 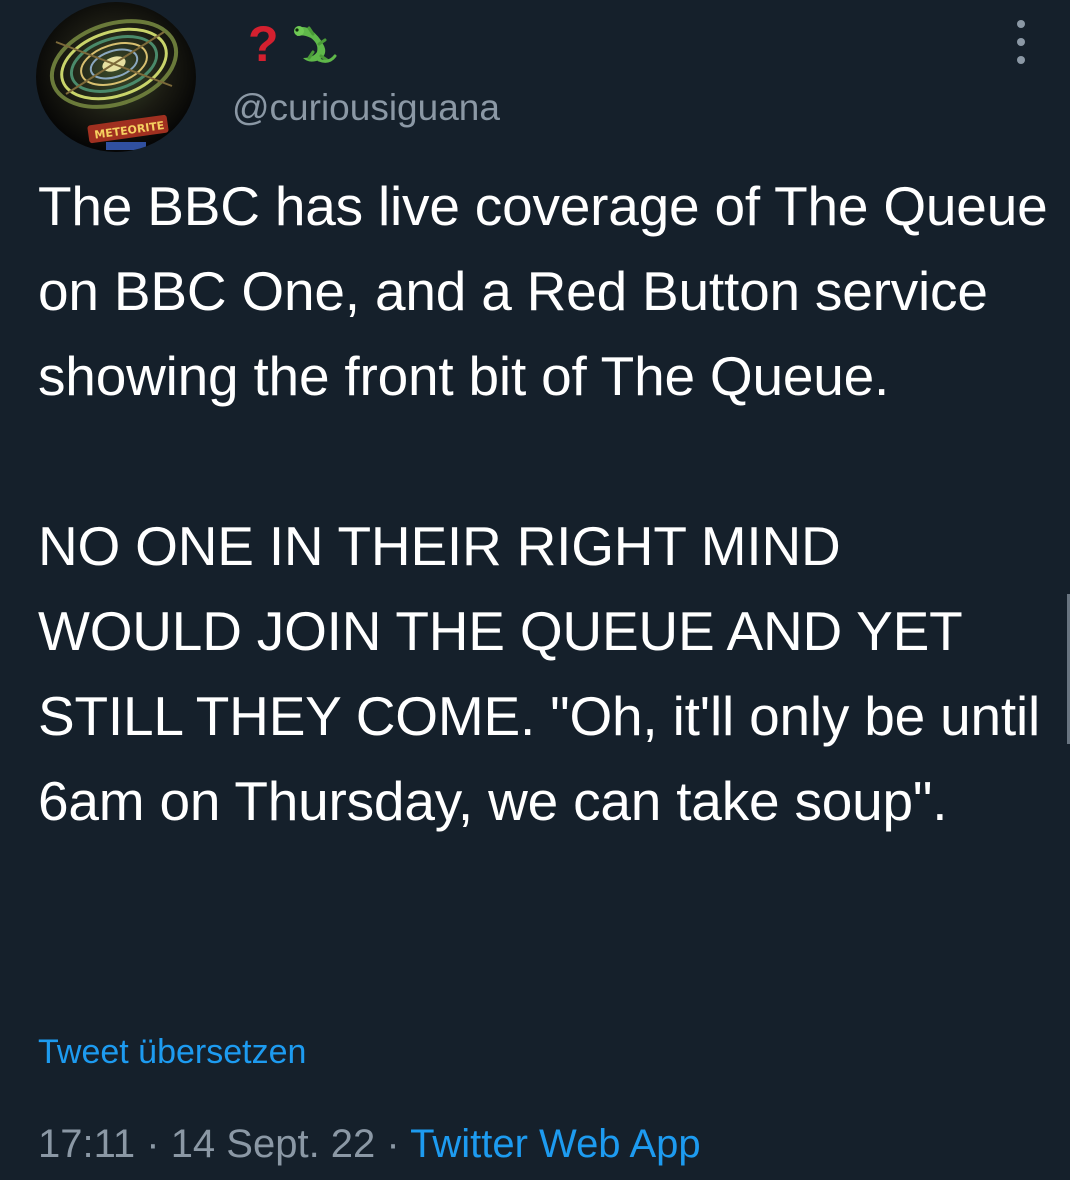 I want to click on lizard-emoji, so click(x=315, y=44).